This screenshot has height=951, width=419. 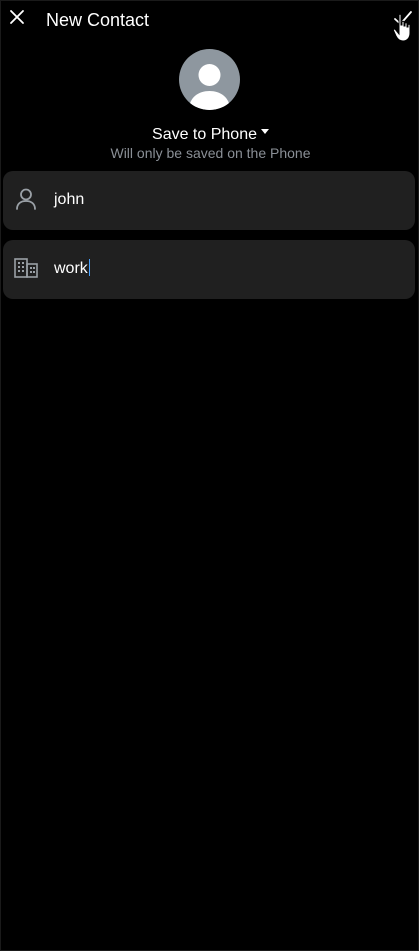 I want to click on name-input: john, so click(x=224, y=200).